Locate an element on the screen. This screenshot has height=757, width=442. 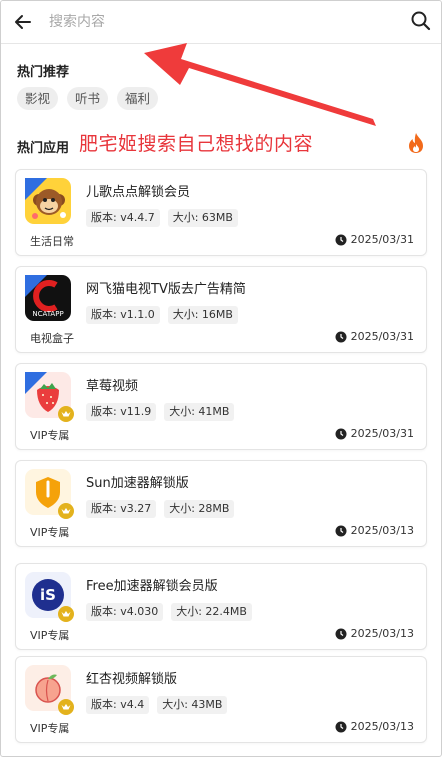
size-tag: 大小: 63MB is located at coordinates (202, 218).